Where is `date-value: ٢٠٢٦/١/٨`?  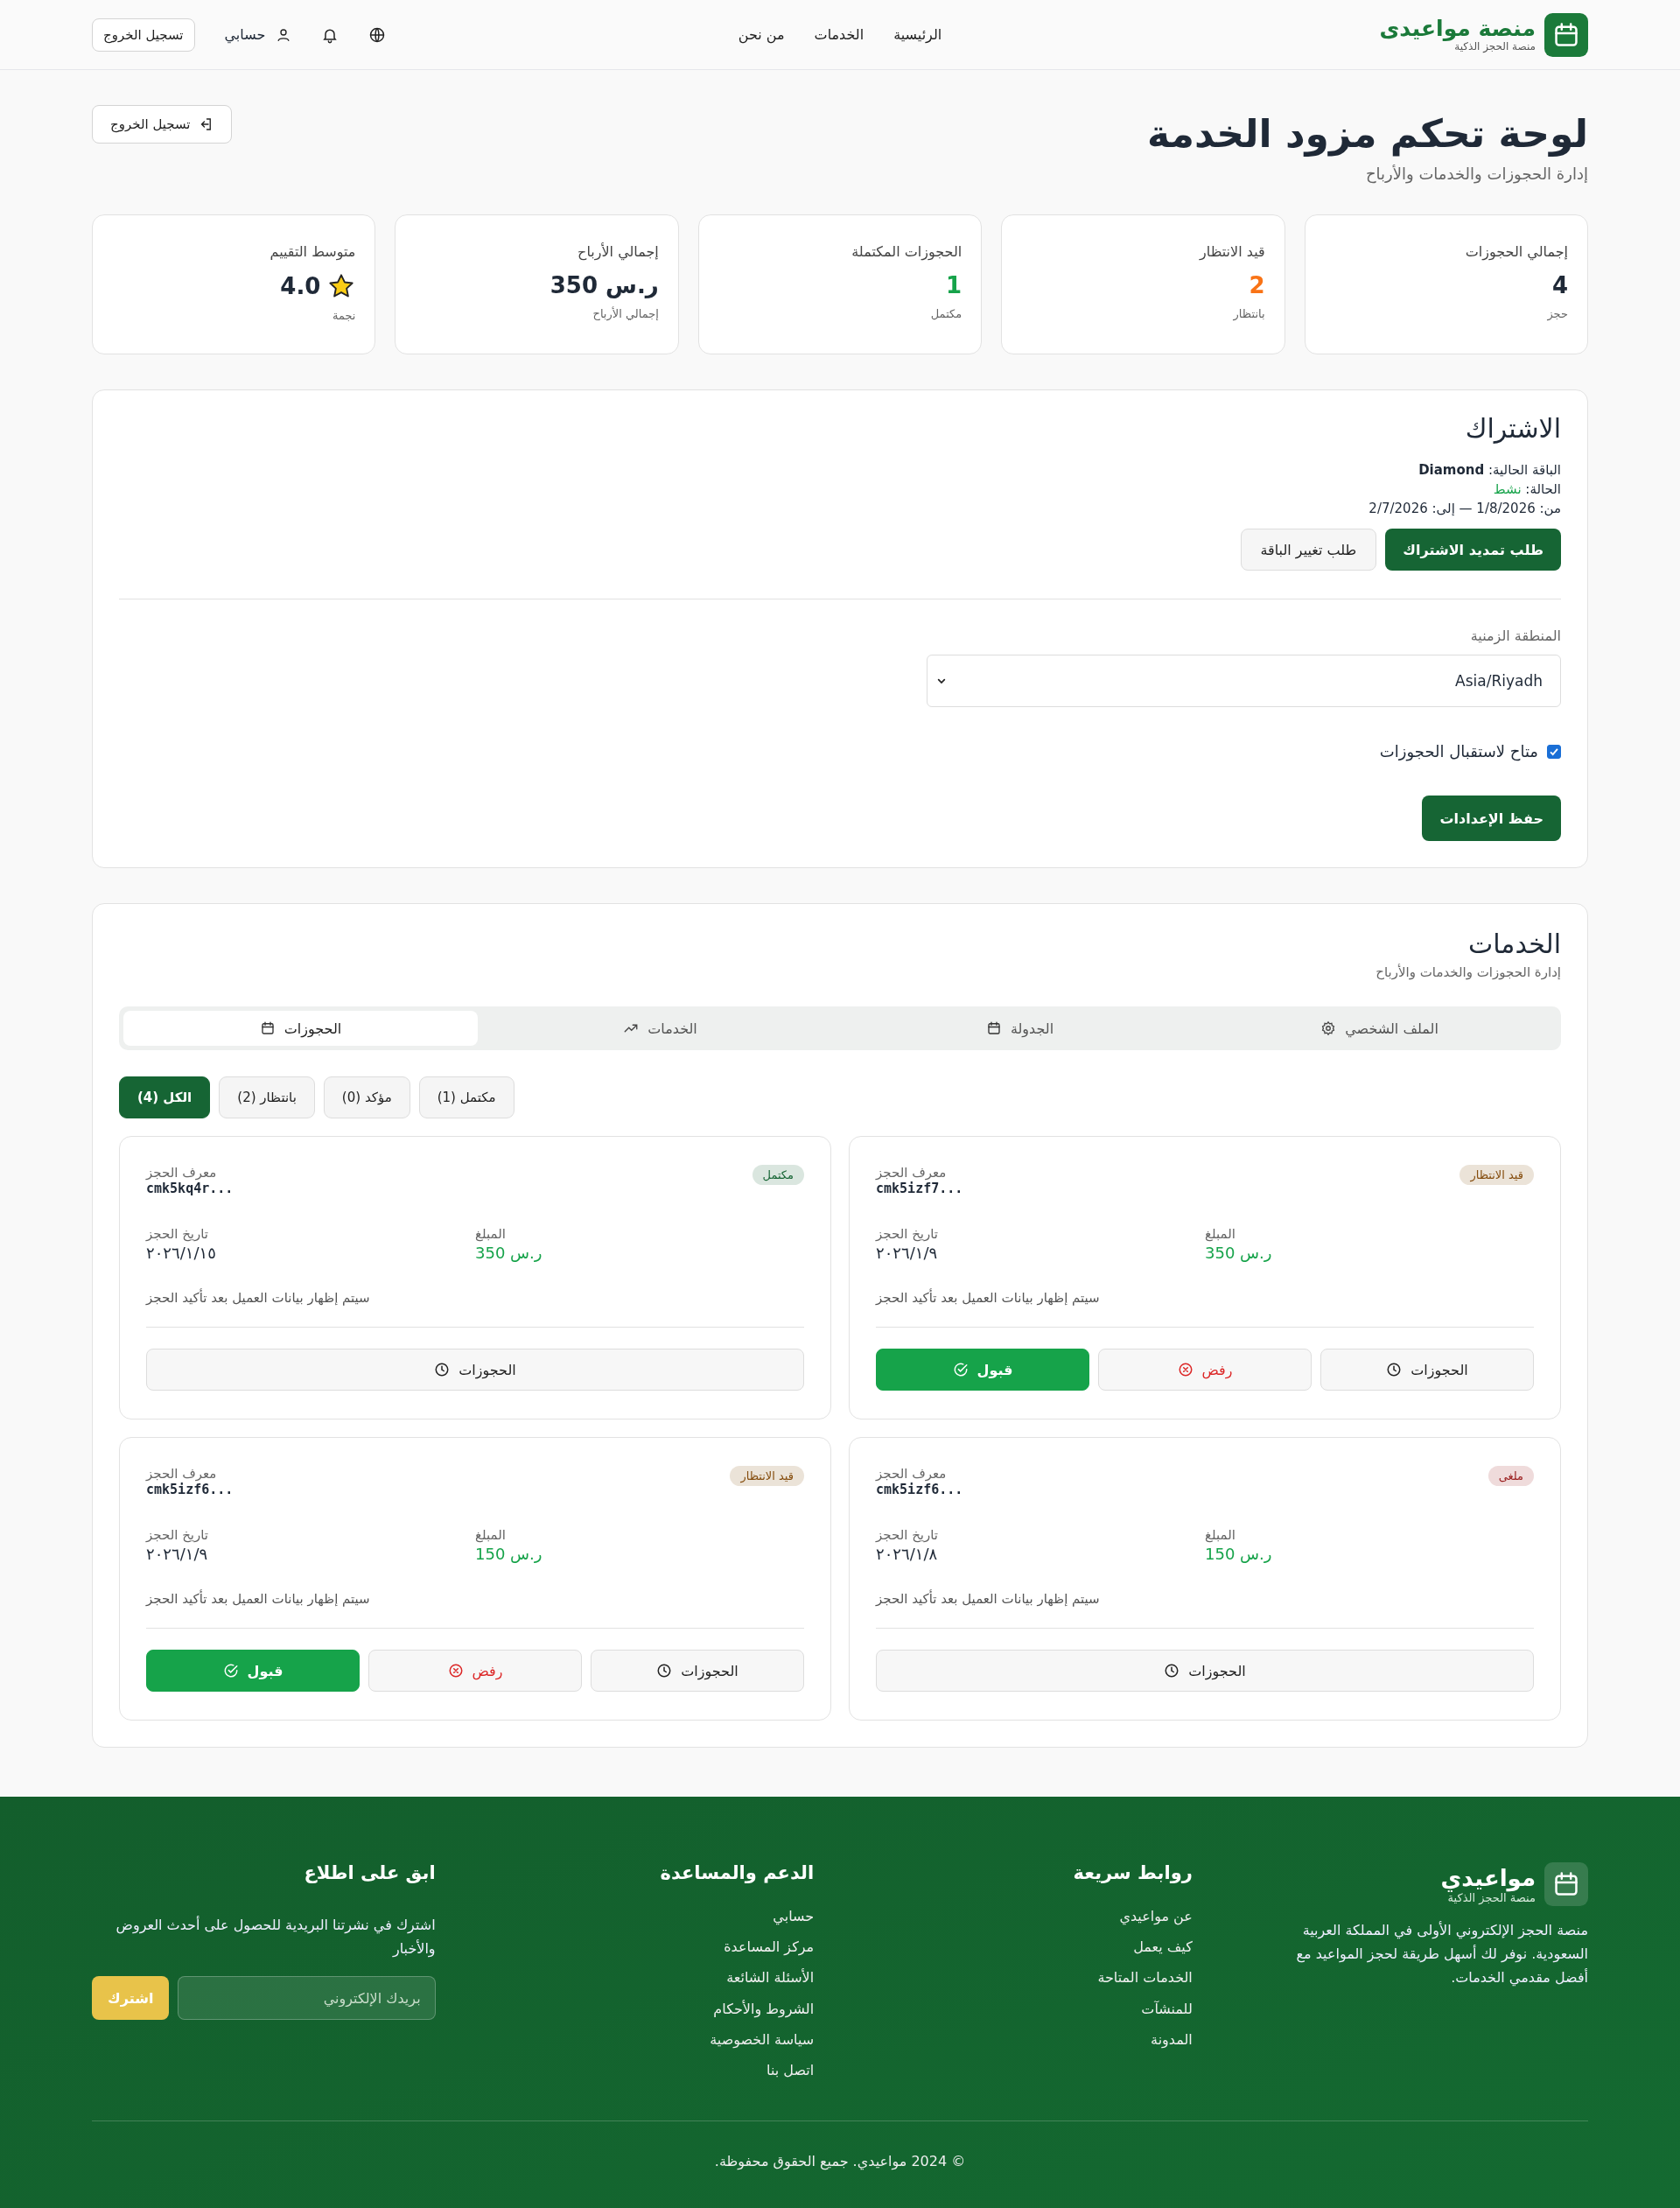
date-value: ٢٠٢٦/١/٨ is located at coordinates (907, 1554).